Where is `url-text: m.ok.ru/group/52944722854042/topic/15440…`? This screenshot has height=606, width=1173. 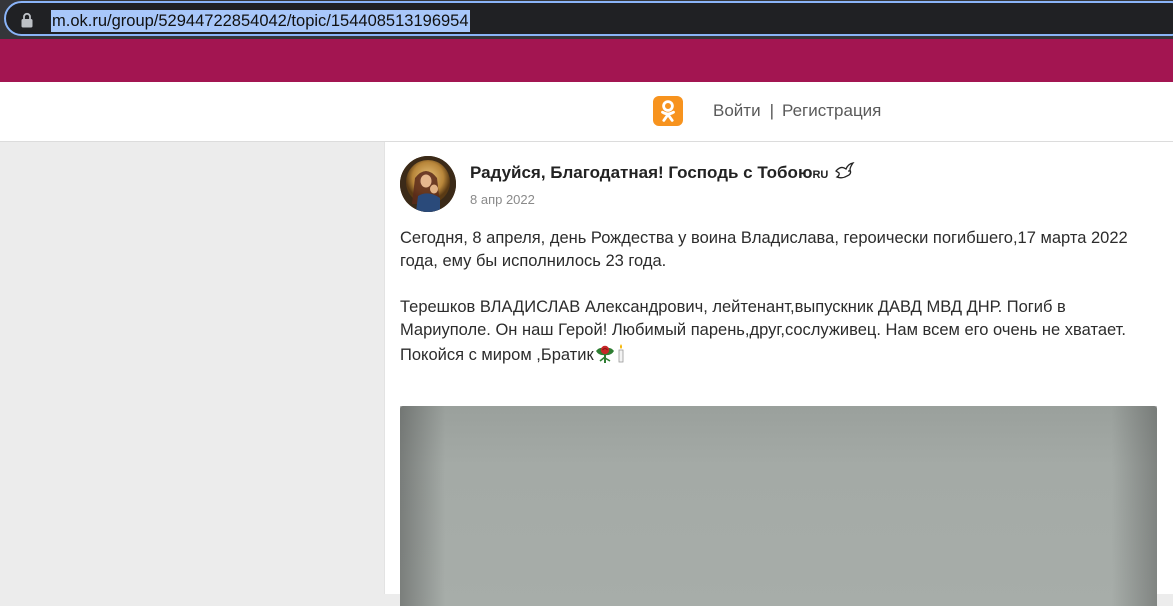 url-text: m.ok.ru/group/52944722854042/topic/15440… is located at coordinates (260, 21).